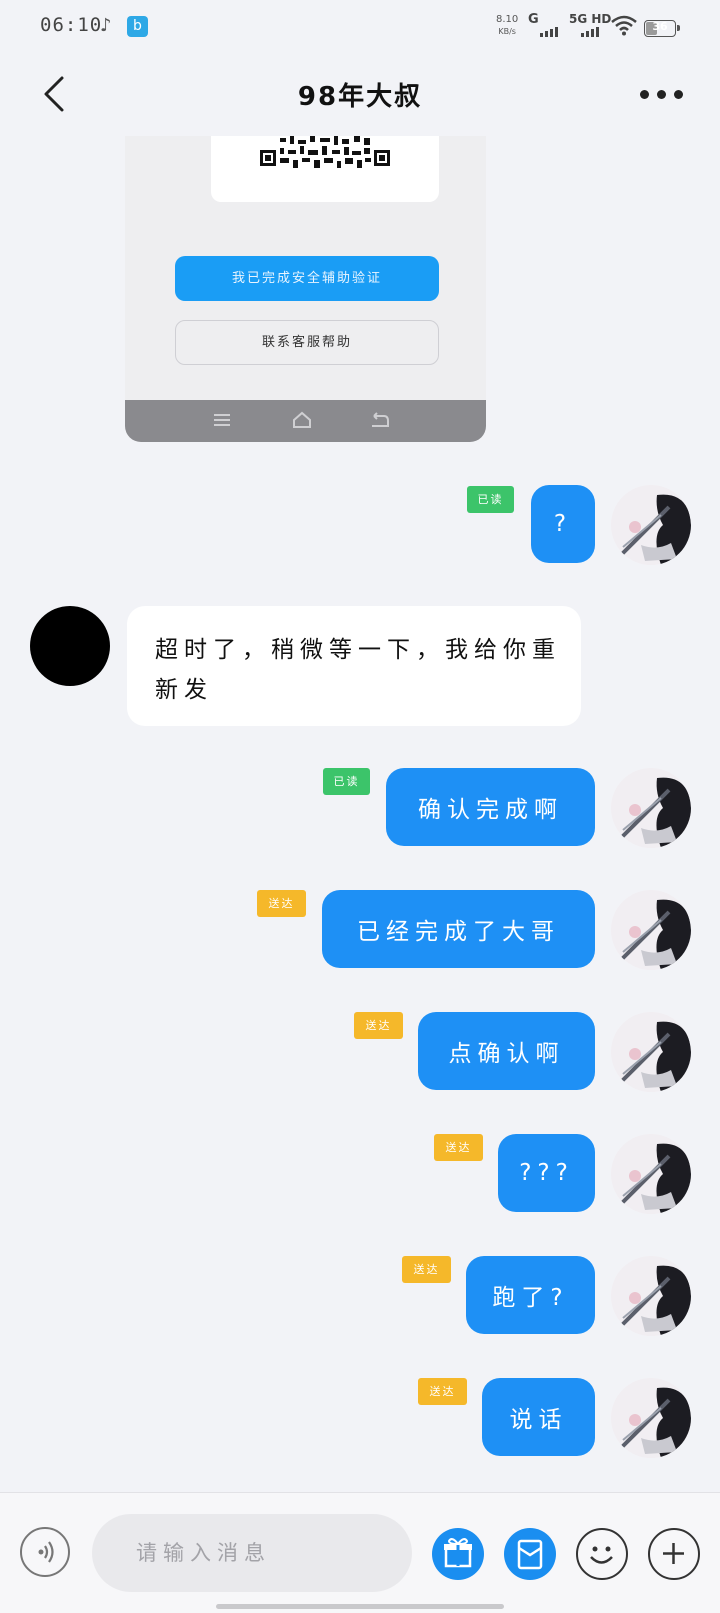 The image size is (720, 1613). I want to click on red-packet-icon, so click(530, 1554).